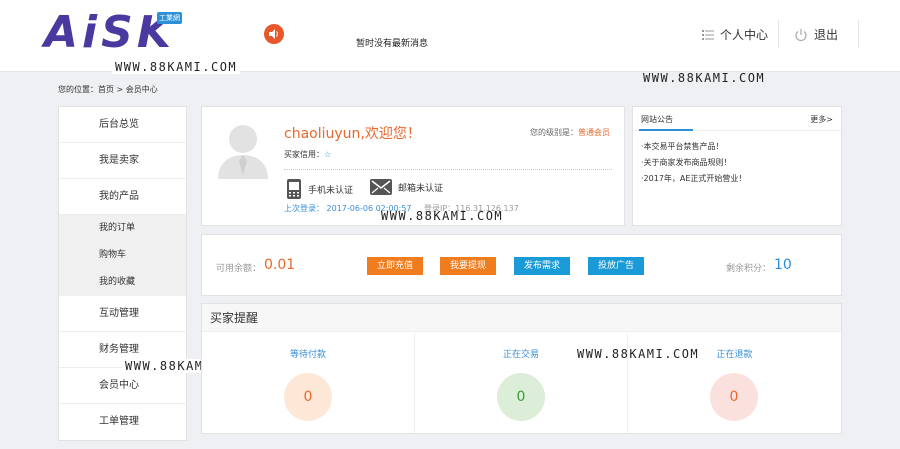  What do you see at coordinates (421, 188) in the screenshot?
I see `email-verify-label: 邮箱未认证` at bounding box center [421, 188].